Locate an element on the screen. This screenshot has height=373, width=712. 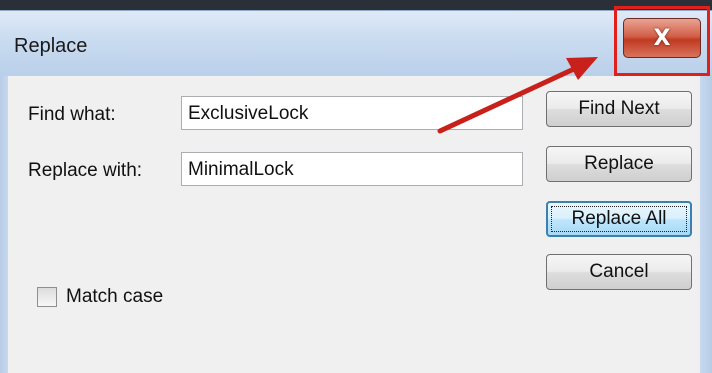
find-next-label: Find Next is located at coordinates (619, 108).